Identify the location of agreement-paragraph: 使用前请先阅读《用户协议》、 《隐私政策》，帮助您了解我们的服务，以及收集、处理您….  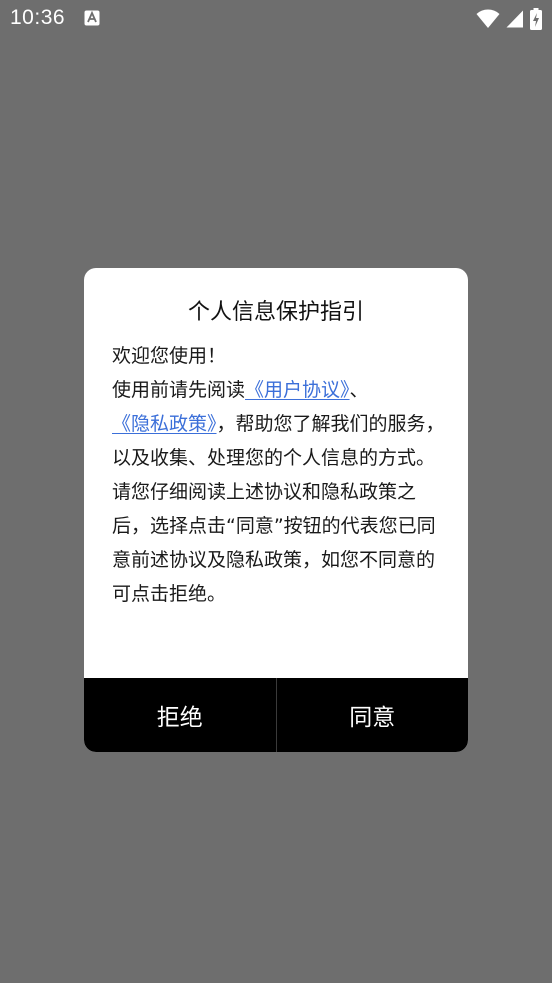
(280, 424).